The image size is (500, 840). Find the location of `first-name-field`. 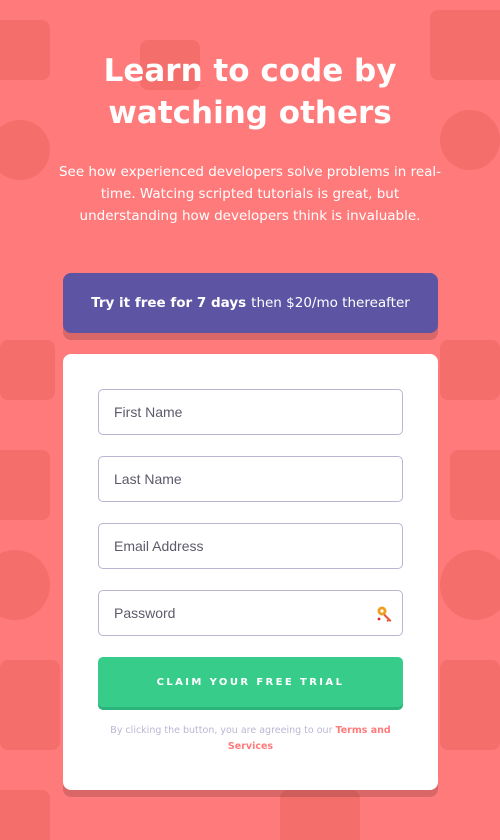

first-name-field is located at coordinates (250, 412).